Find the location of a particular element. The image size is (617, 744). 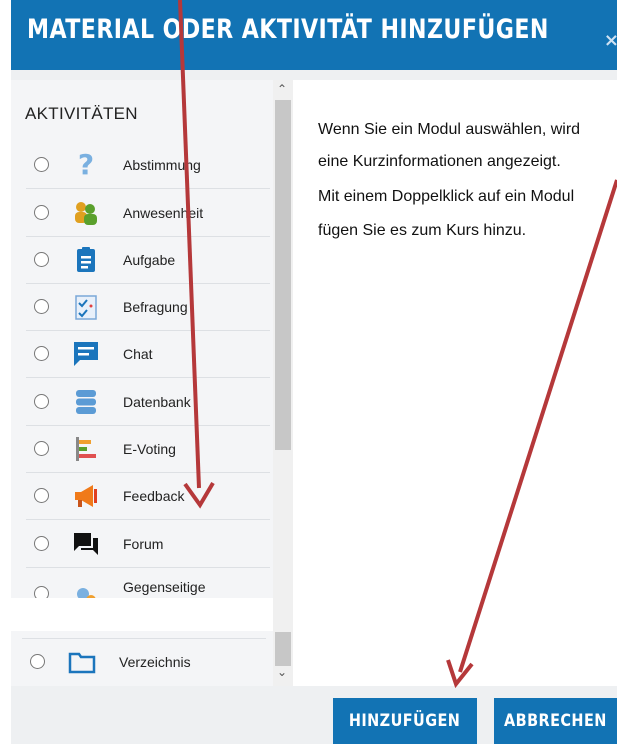

evoting-icon is located at coordinates (86, 449).